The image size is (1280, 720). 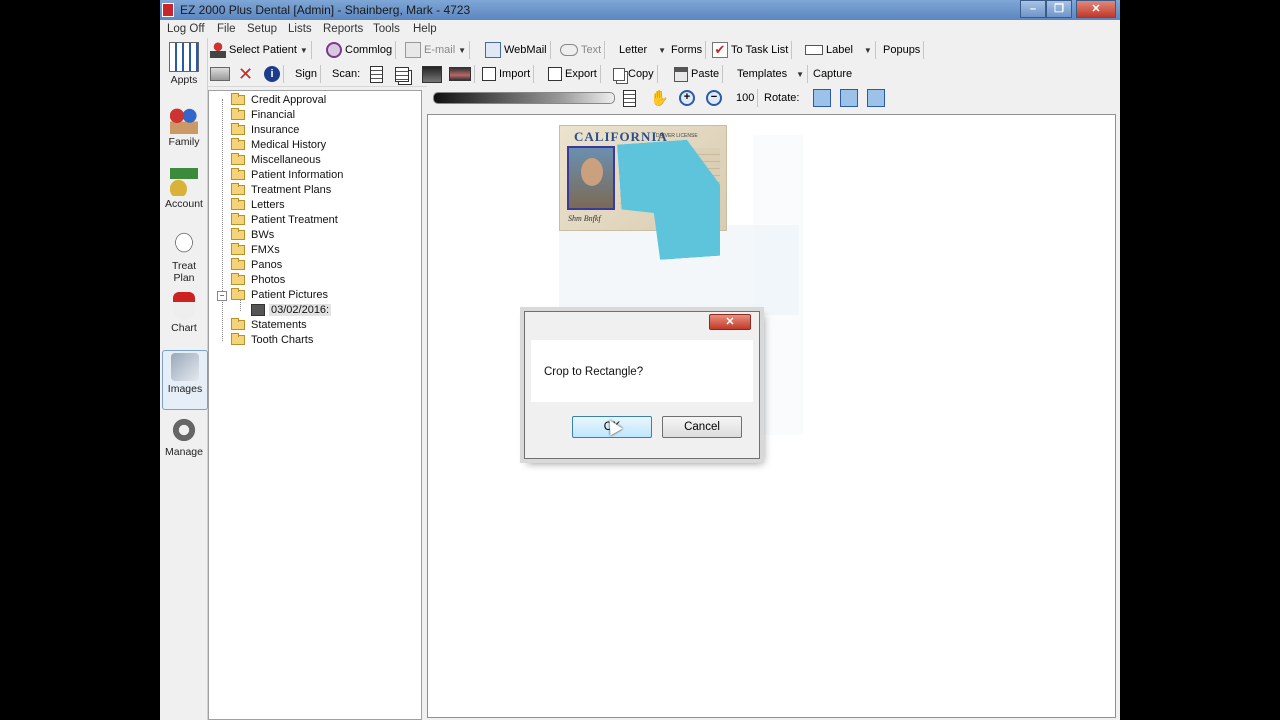 I want to click on popups-button: Popups, so click(x=904, y=50).